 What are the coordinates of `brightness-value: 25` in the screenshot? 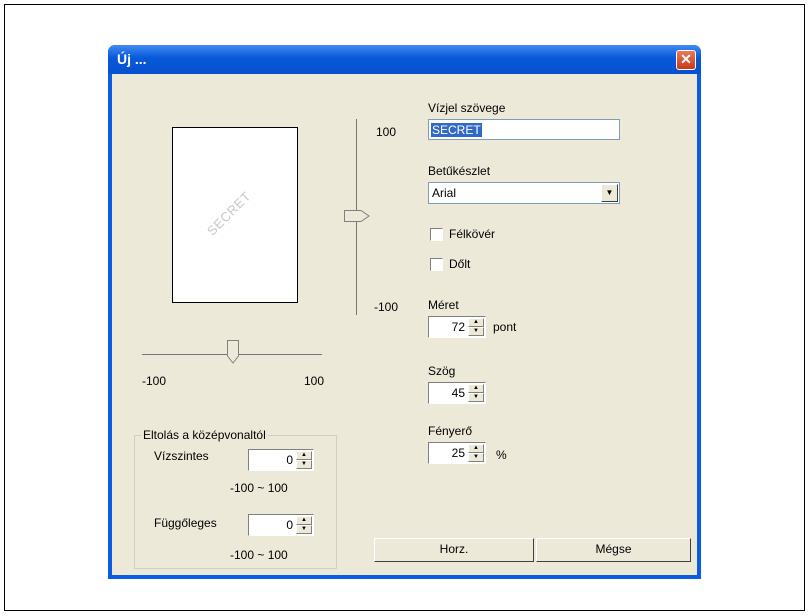 It's located at (458, 453).